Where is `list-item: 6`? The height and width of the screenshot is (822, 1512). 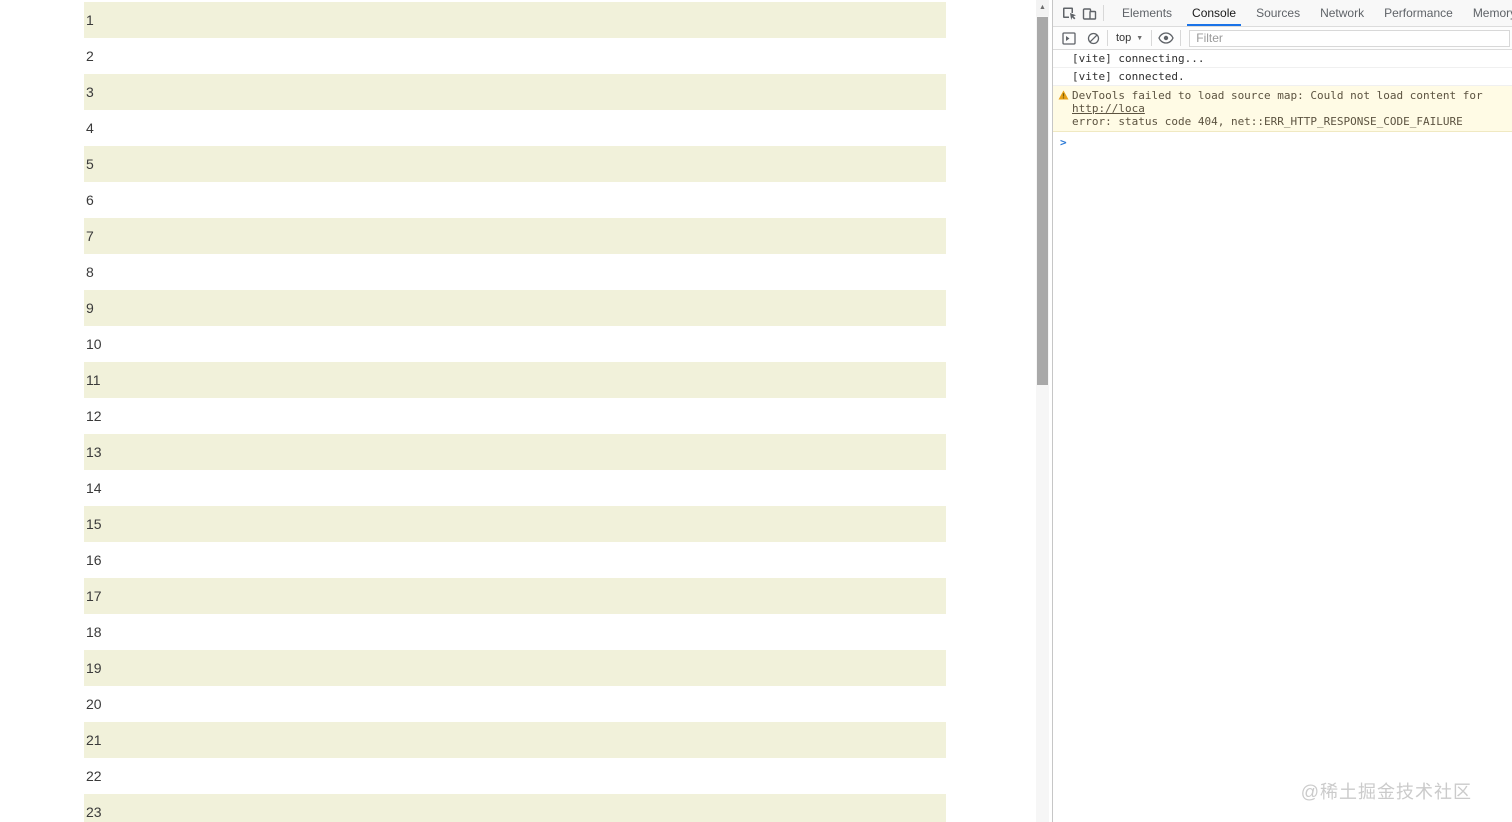
list-item: 6 is located at coordinates (515, 200).